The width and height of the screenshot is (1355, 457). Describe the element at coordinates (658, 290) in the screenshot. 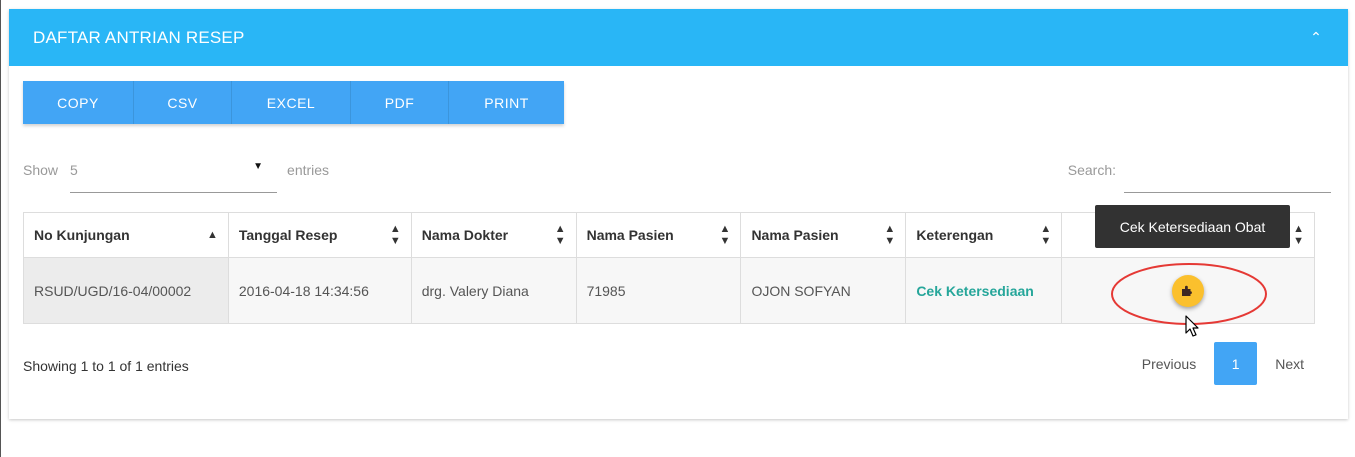

I see `cell-id-pasien: 71985` at that location.